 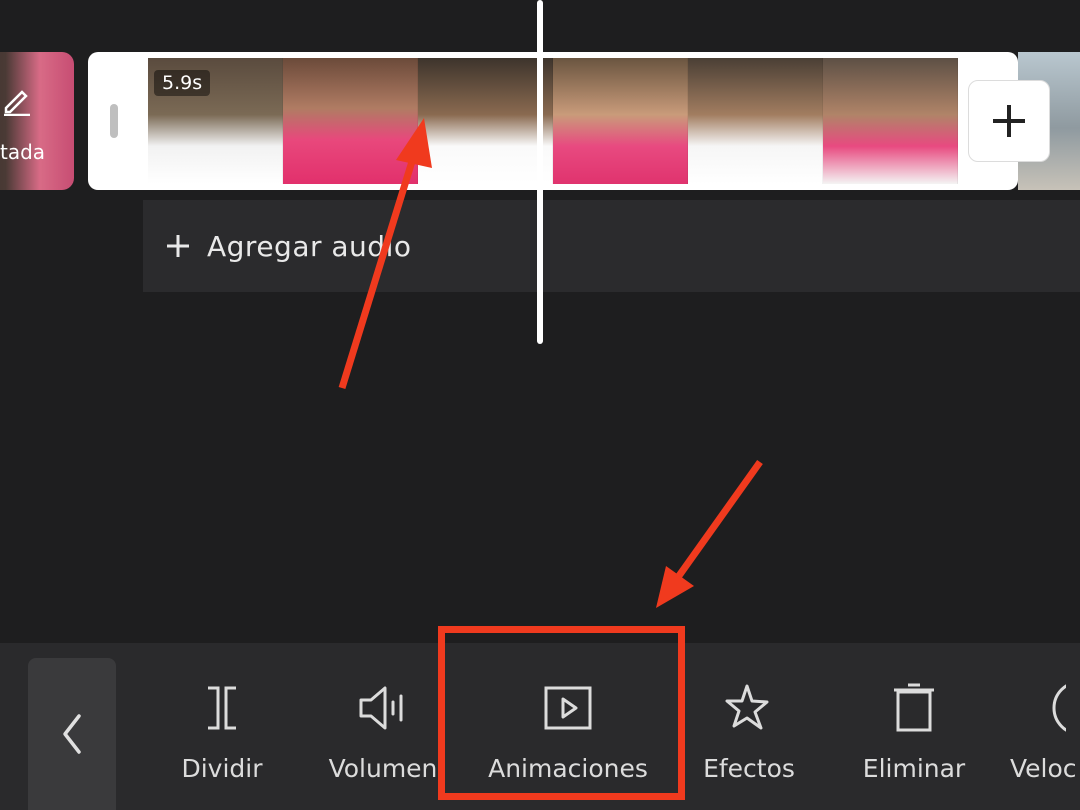 What do you see at coordinates (749, 731) in the screenshot?
I see `effects-button: Efectos` at bounding box center [749, 731].